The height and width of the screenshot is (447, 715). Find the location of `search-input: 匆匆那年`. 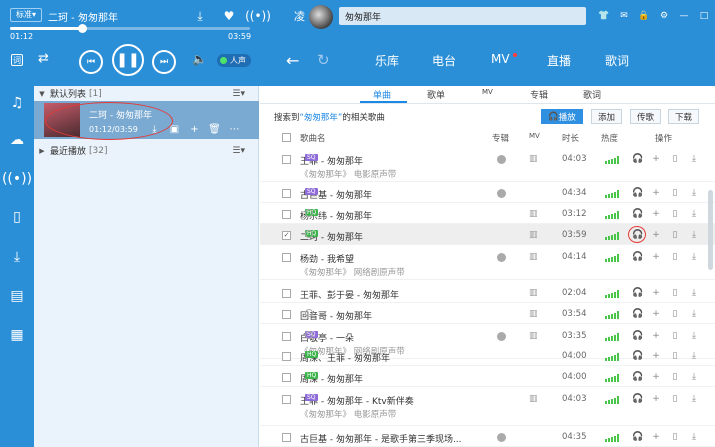

search-input: 匆匆那年 is located at coordinates (462, 16).